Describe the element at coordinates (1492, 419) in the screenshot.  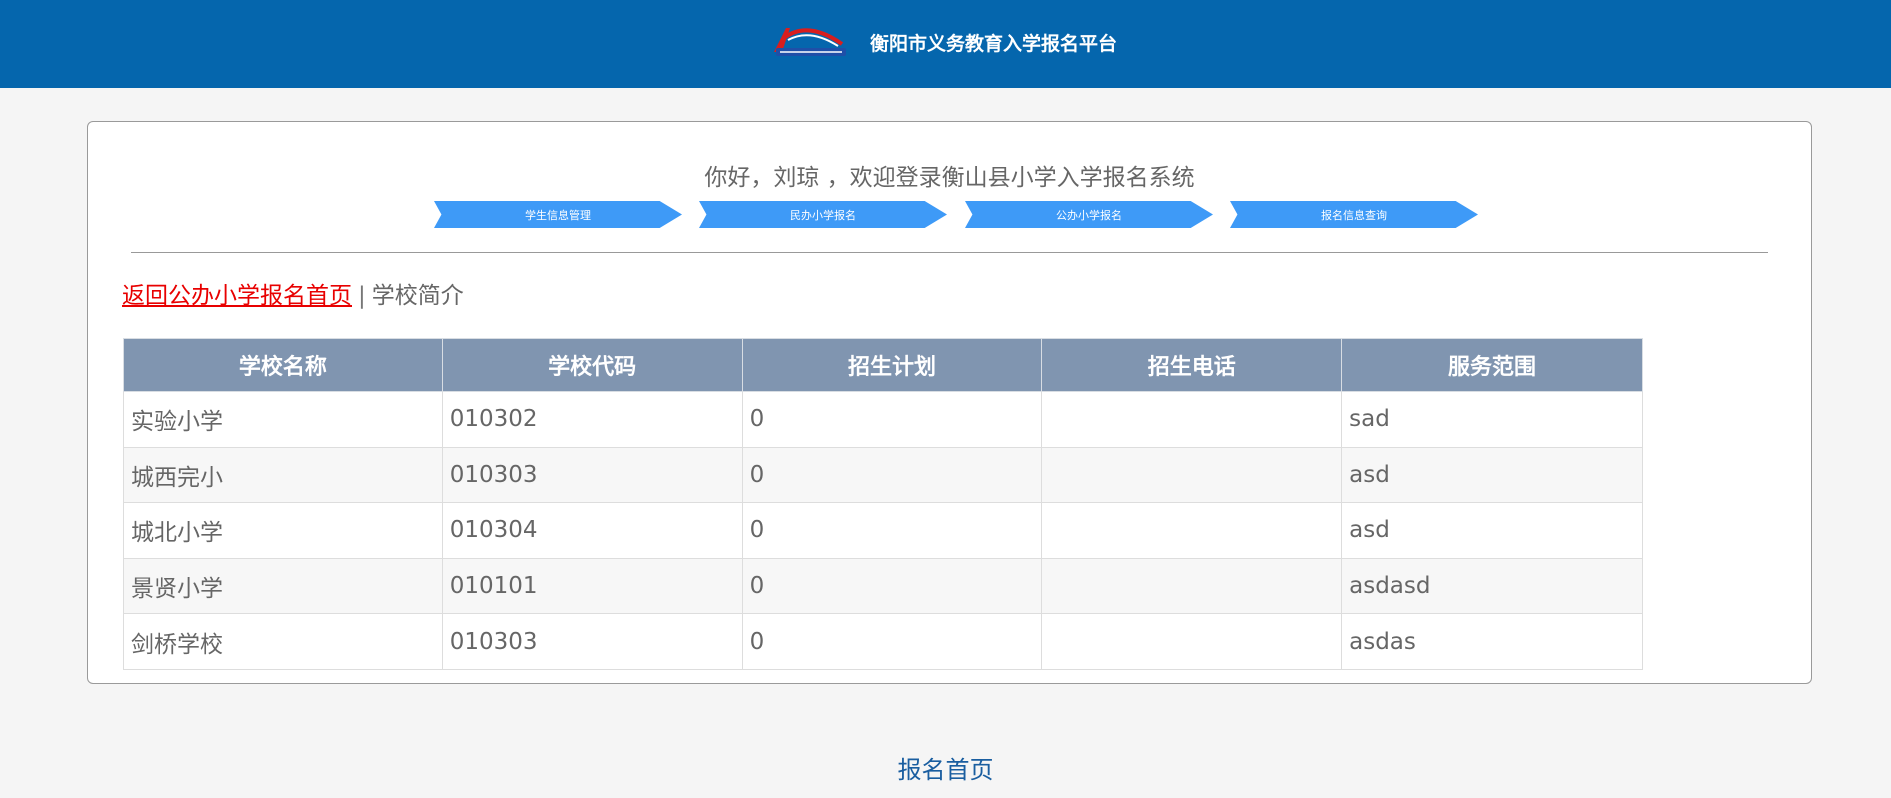
I see `cell-service-area: sad` at that location.